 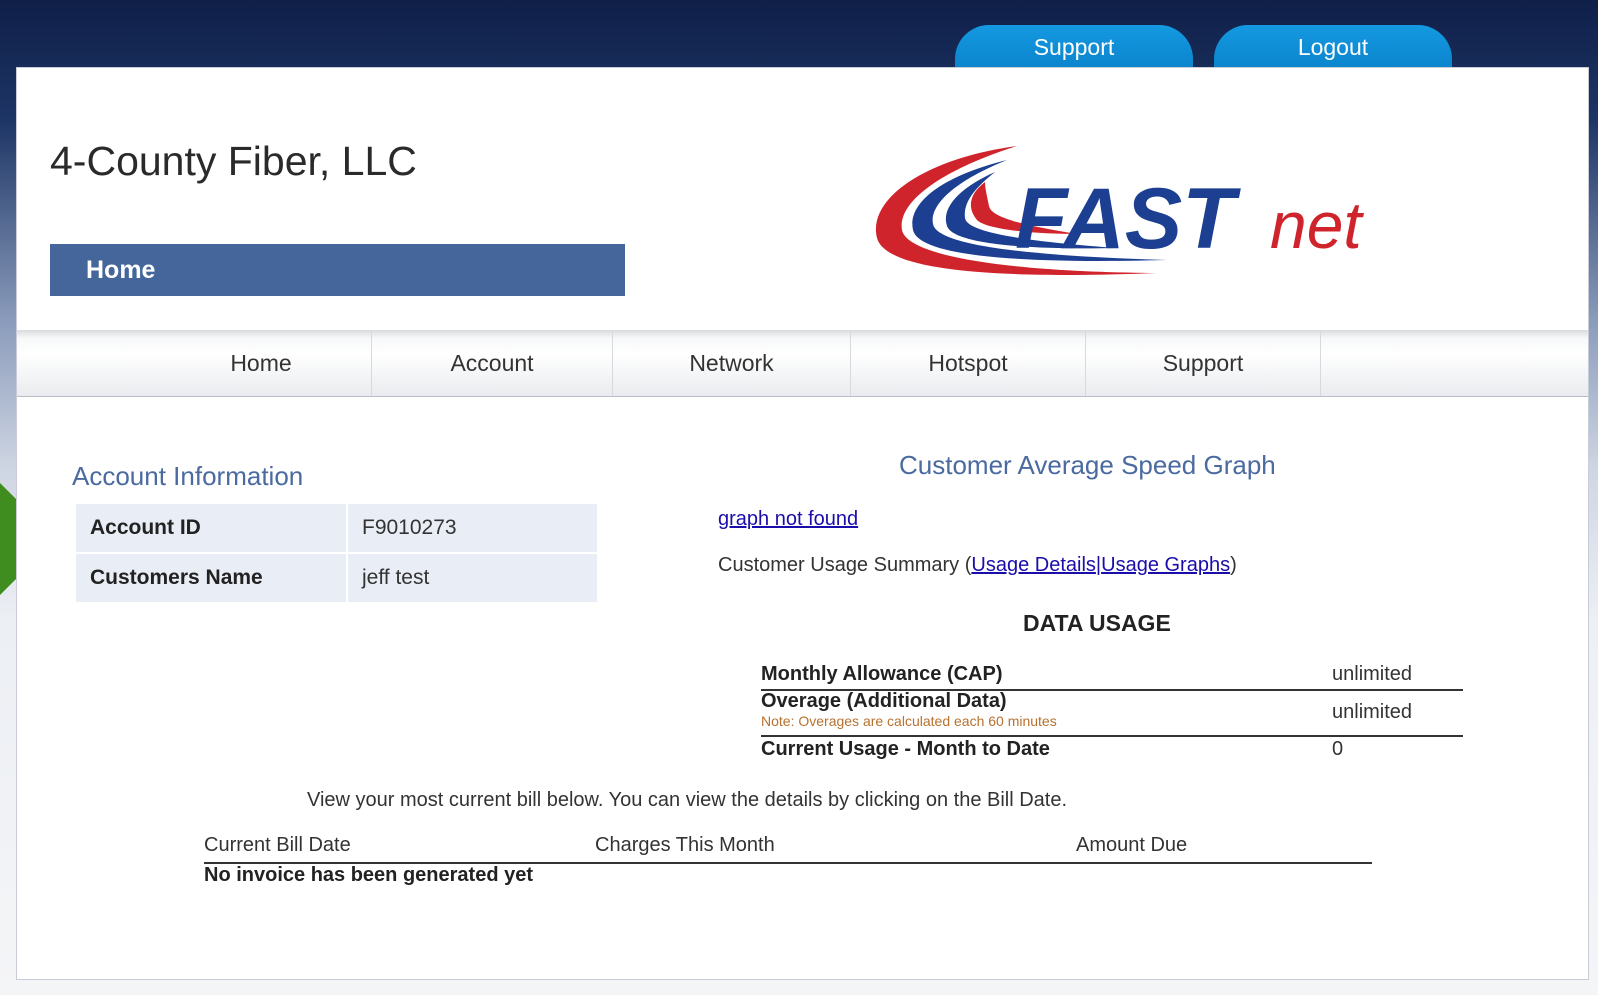 What do you see at coordinates (905, 749) in the screenshot?
I see `current-usage-label: Current Usage - Month to Date` at bounding box center [905, 749].